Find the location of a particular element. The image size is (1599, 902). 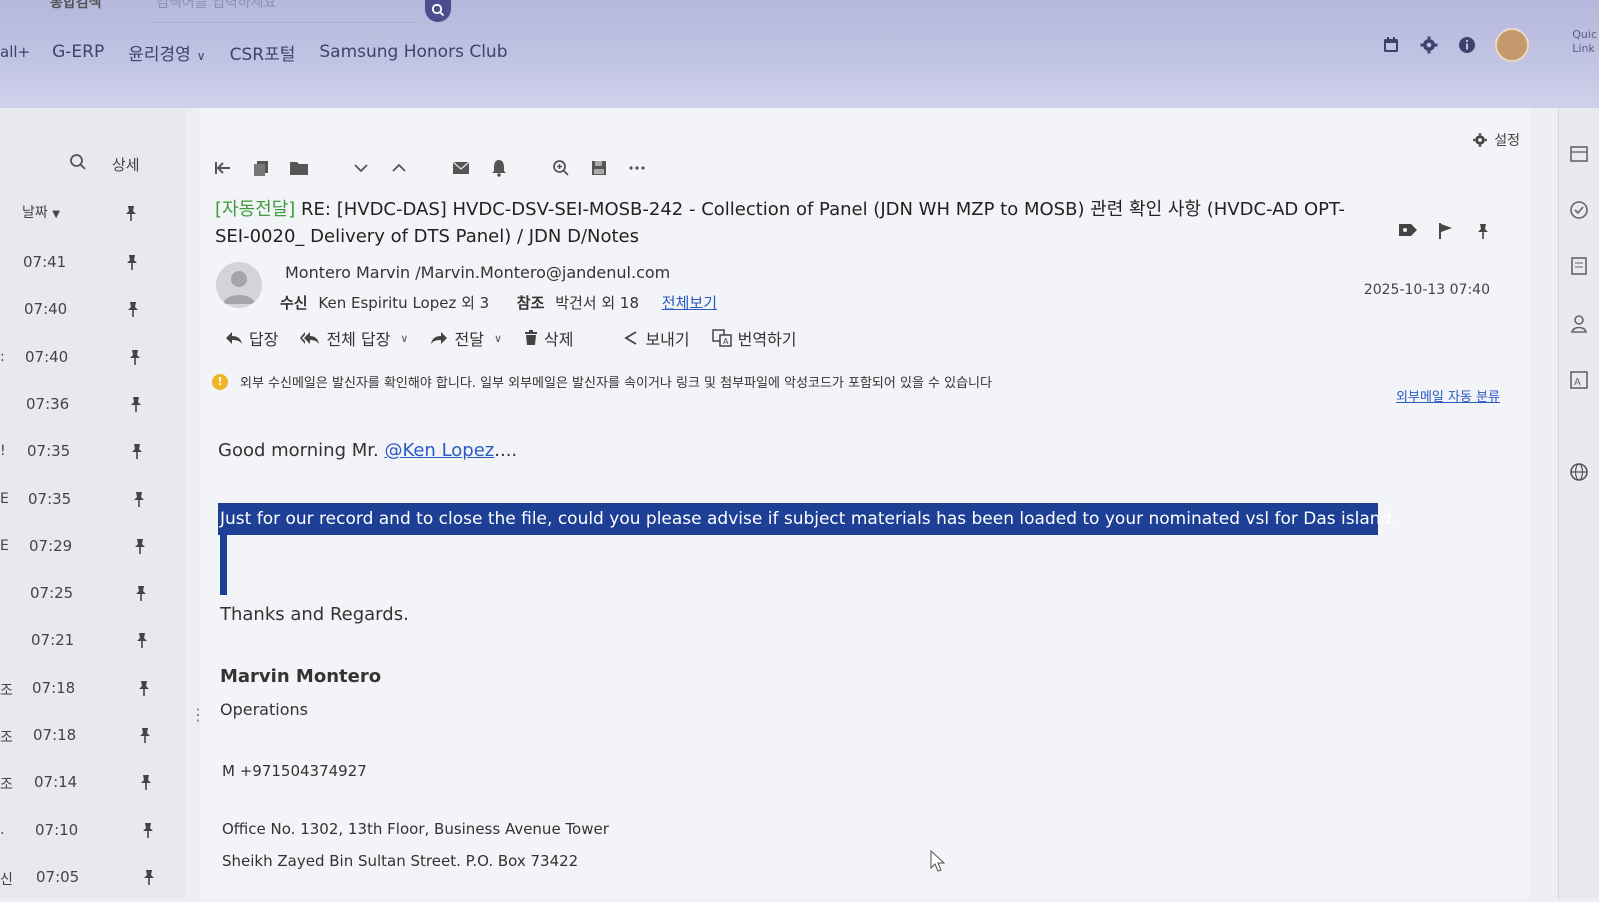

subject-actions is located at coordinates (1445, 231).